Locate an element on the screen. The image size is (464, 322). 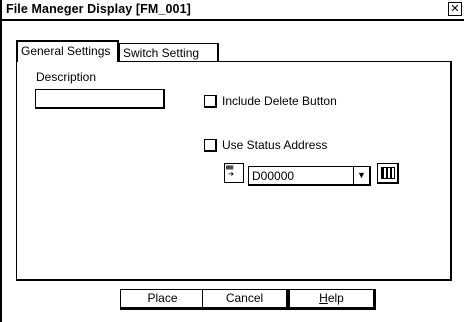
tab-switch-setting: Switch Setting is located at coordinates (169, 53).